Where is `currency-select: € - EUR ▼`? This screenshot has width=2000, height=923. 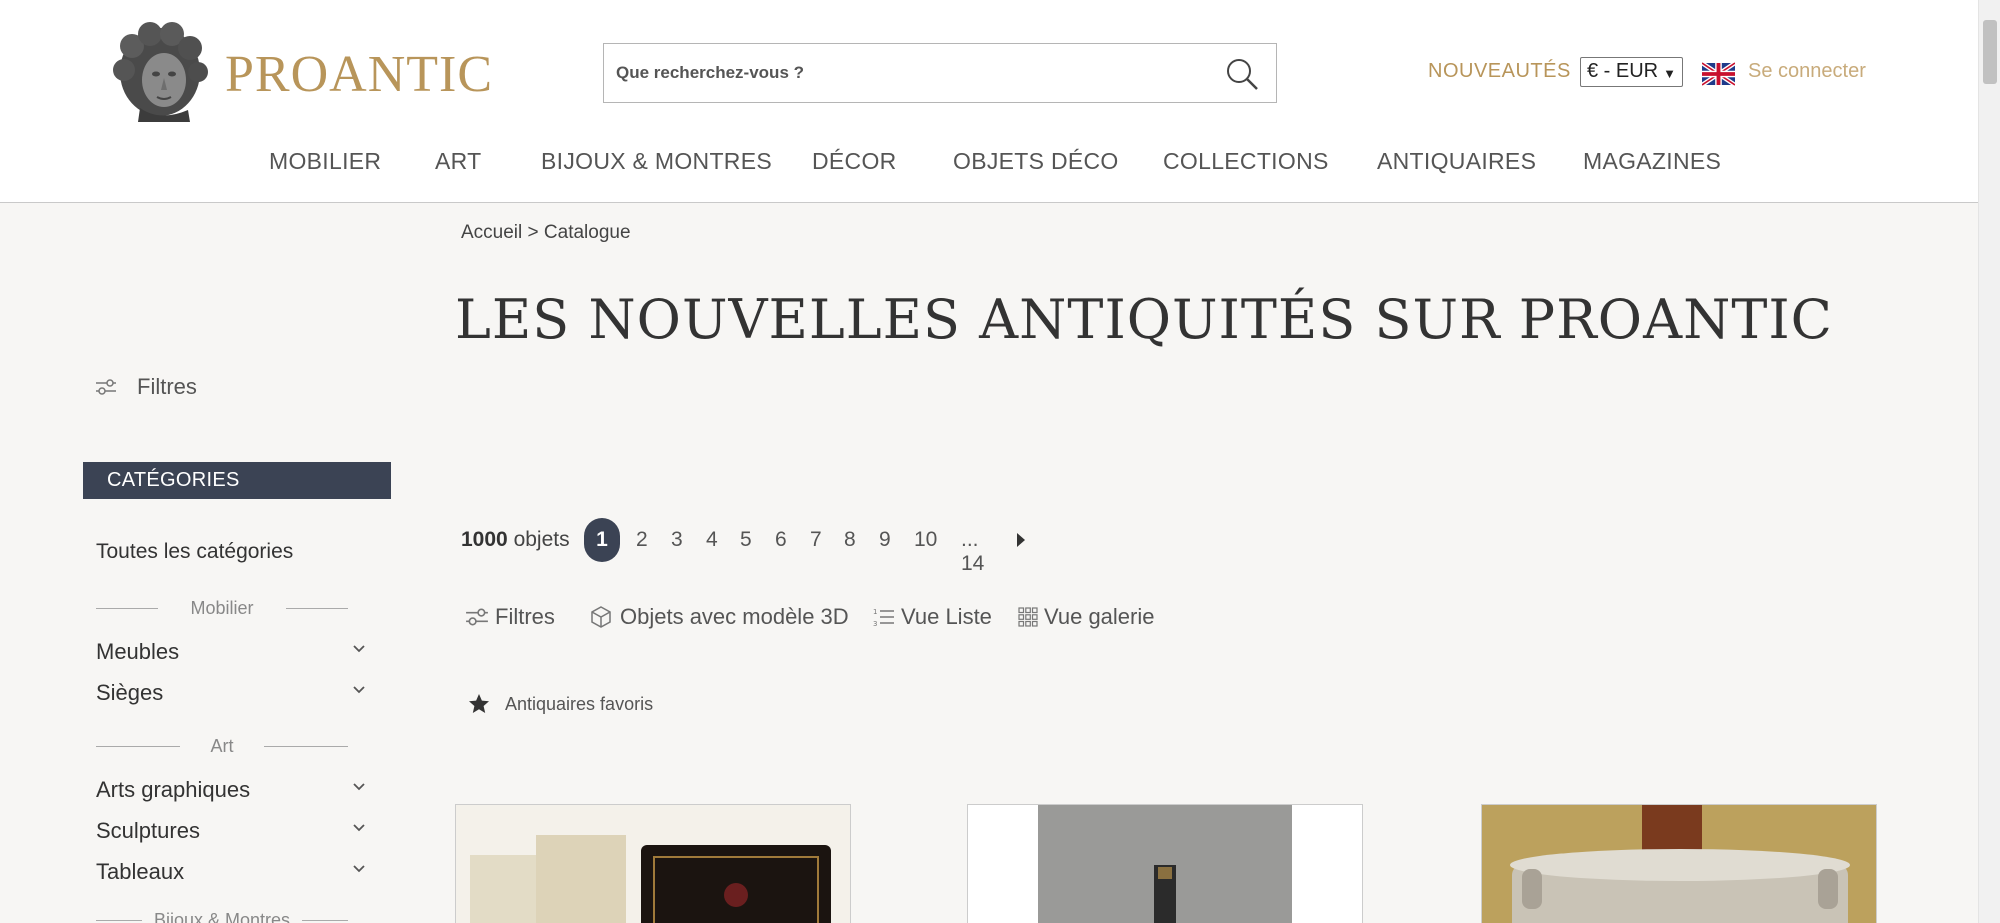
currency-select: € - EUR ▼ is located at coordinates (1631, 72).